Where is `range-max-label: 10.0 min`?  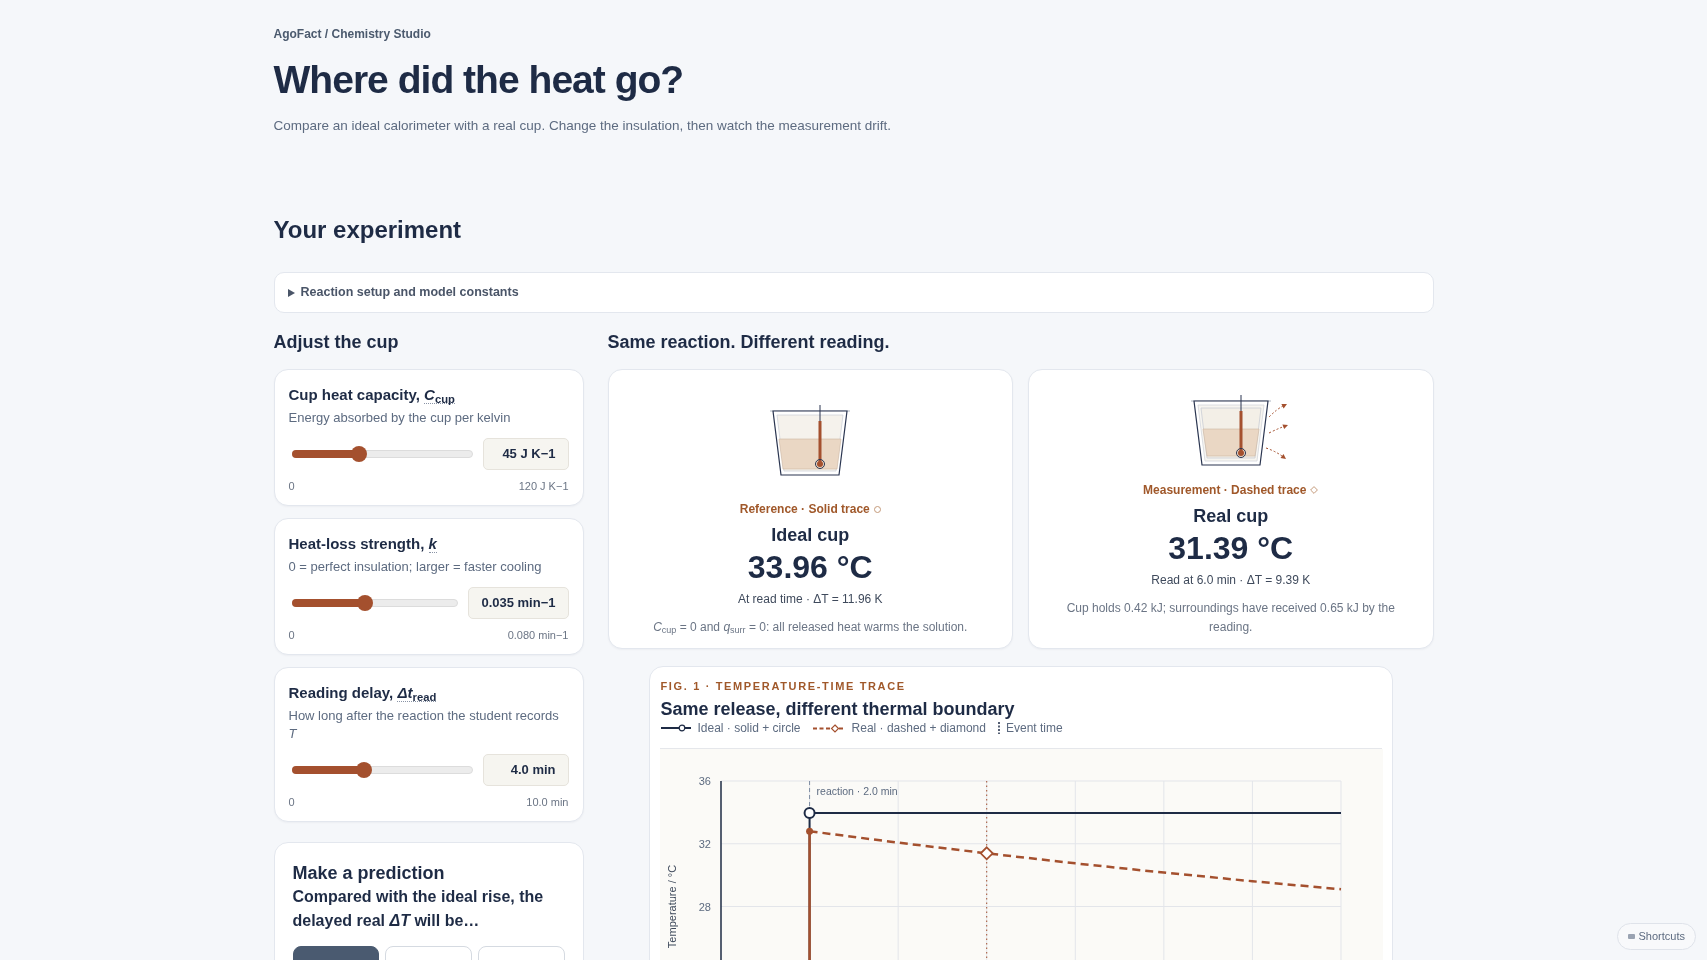 range-max-label: 10.0 min is located at coordinates (547, 802).